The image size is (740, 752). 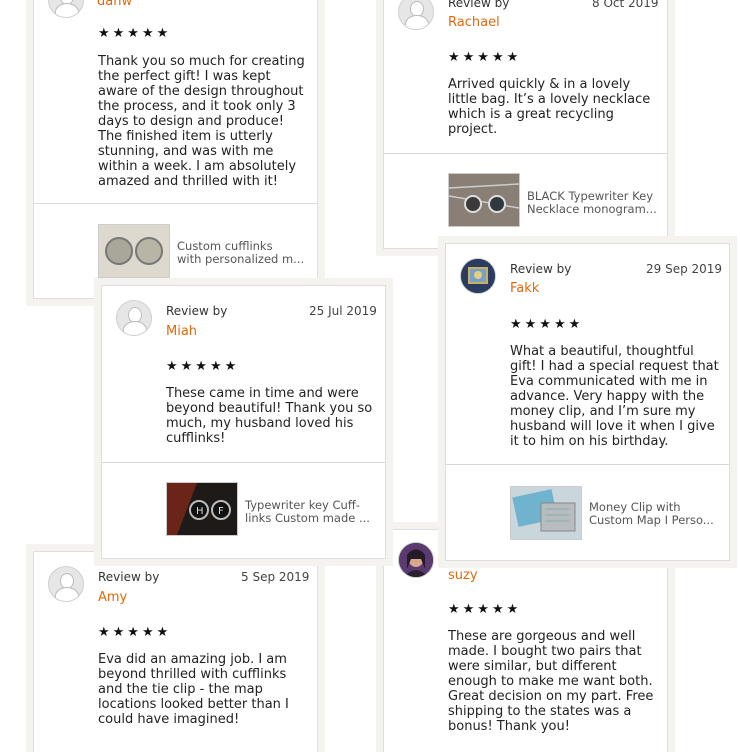 I want to click on review-date: 25 Jul 2019, so click(x=343, y=311).